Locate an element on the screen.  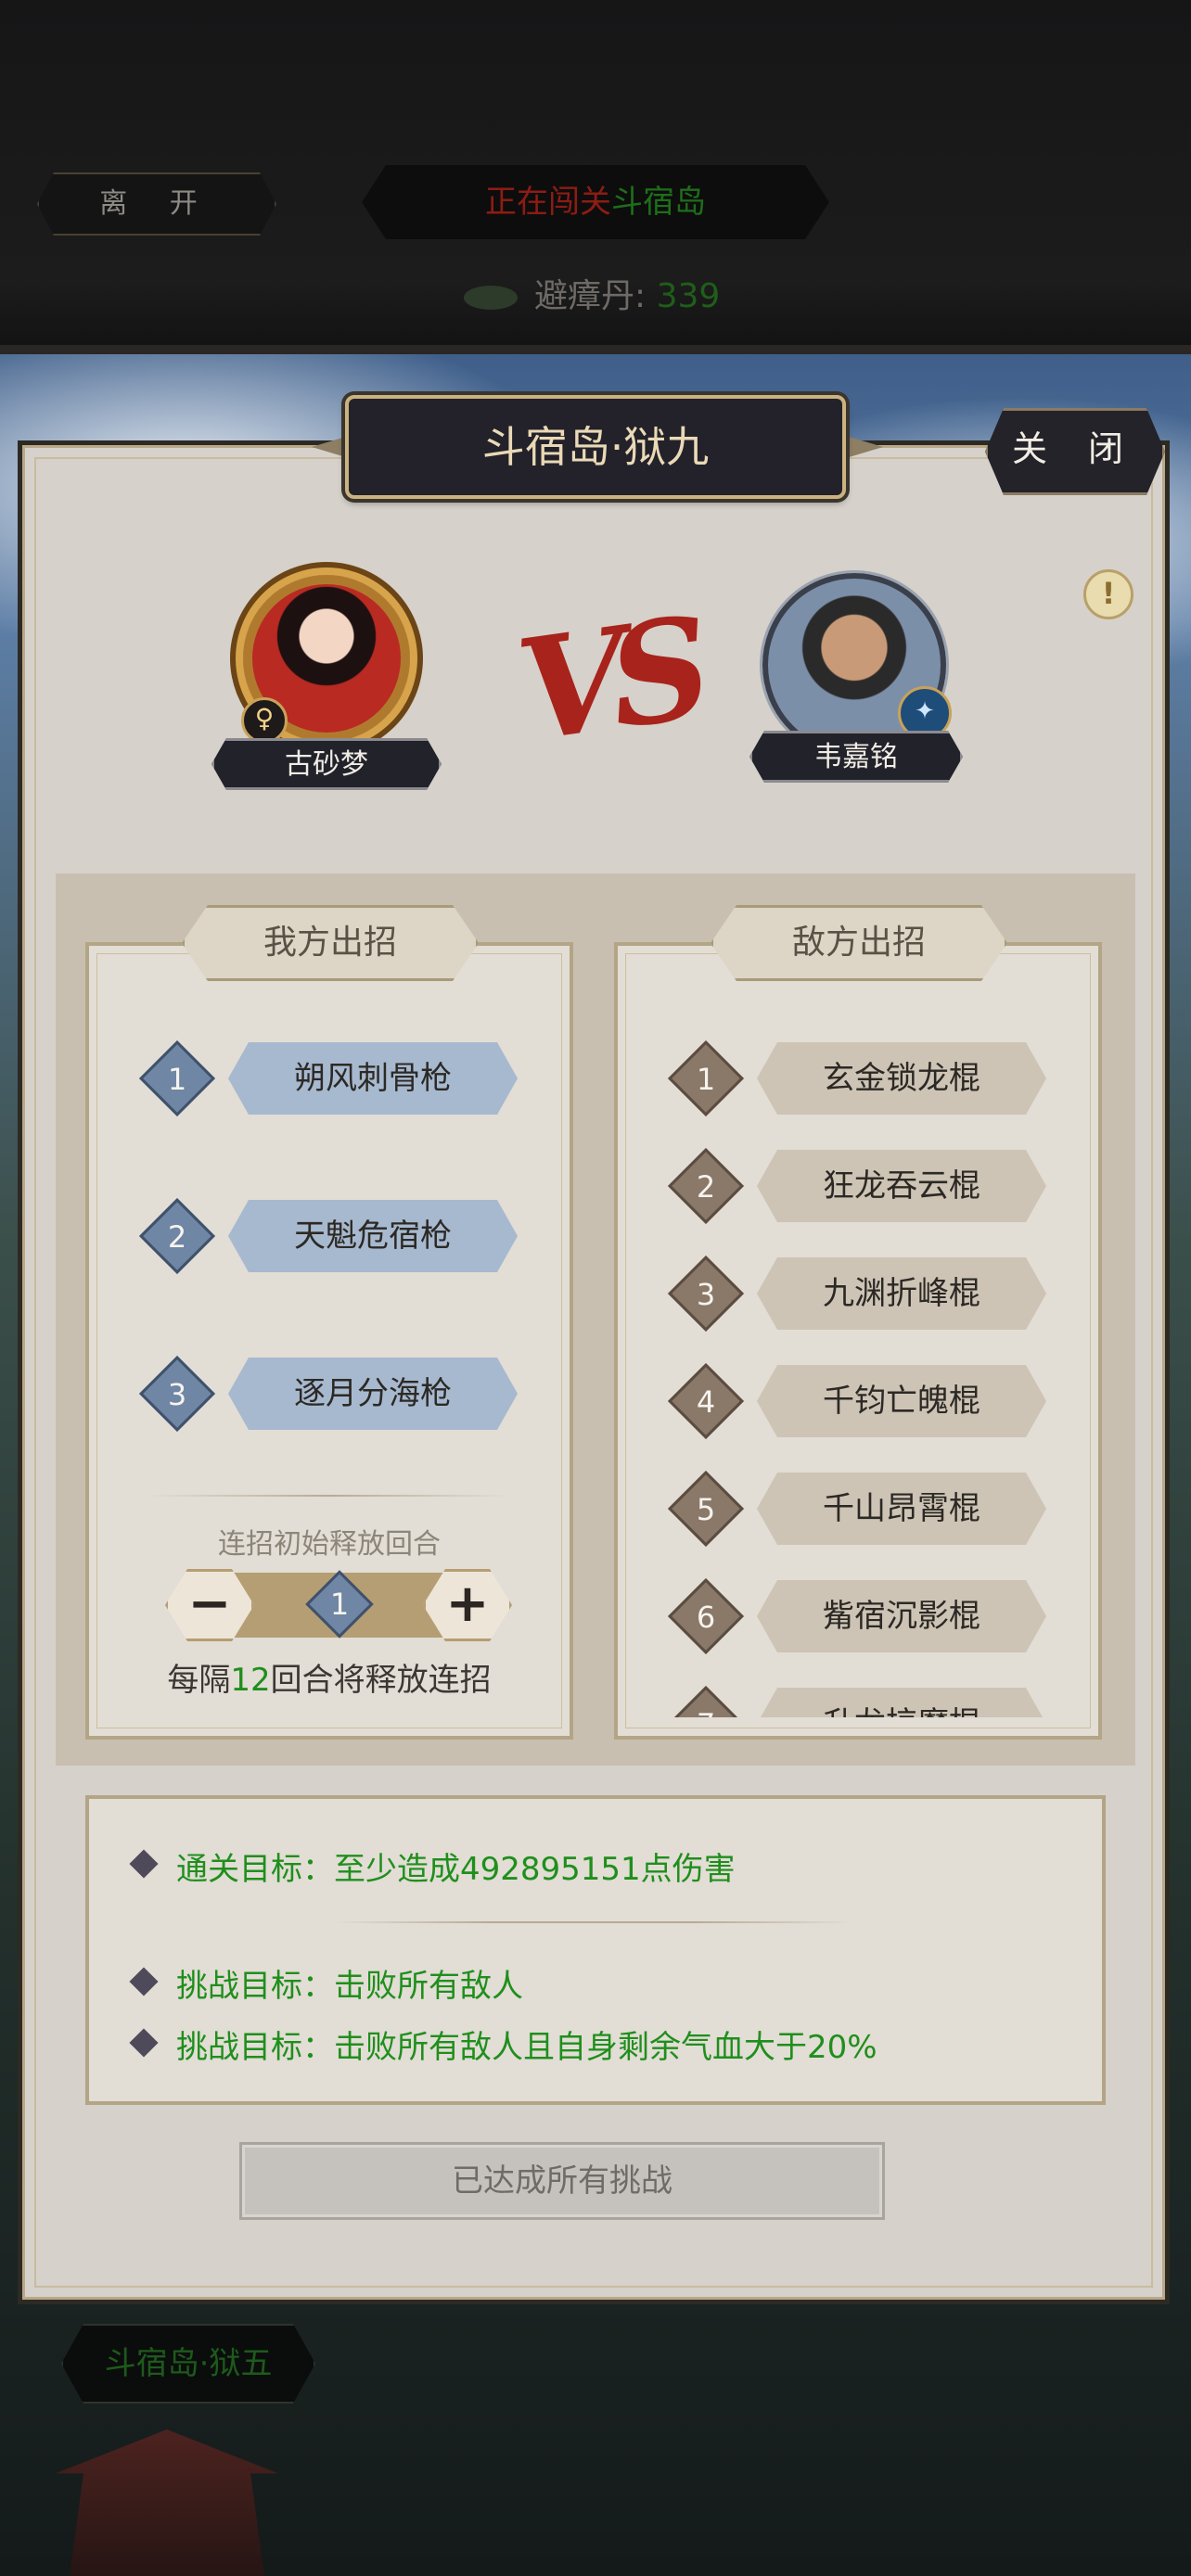
my-move-row: 3 逐月分海枪 is located at coordinates (334, 1394).